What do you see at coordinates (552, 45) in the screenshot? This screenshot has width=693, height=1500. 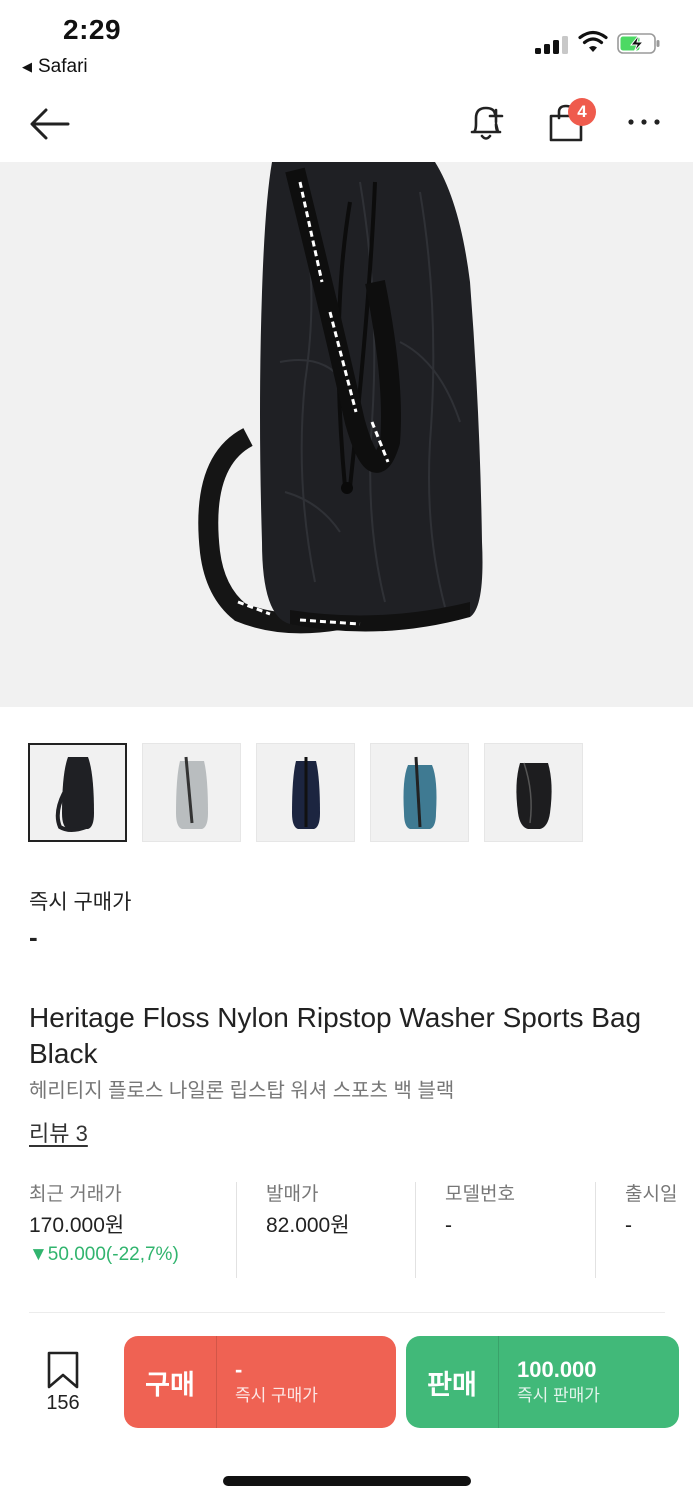 I see `signal-icon` at bounding box center [552, 45].